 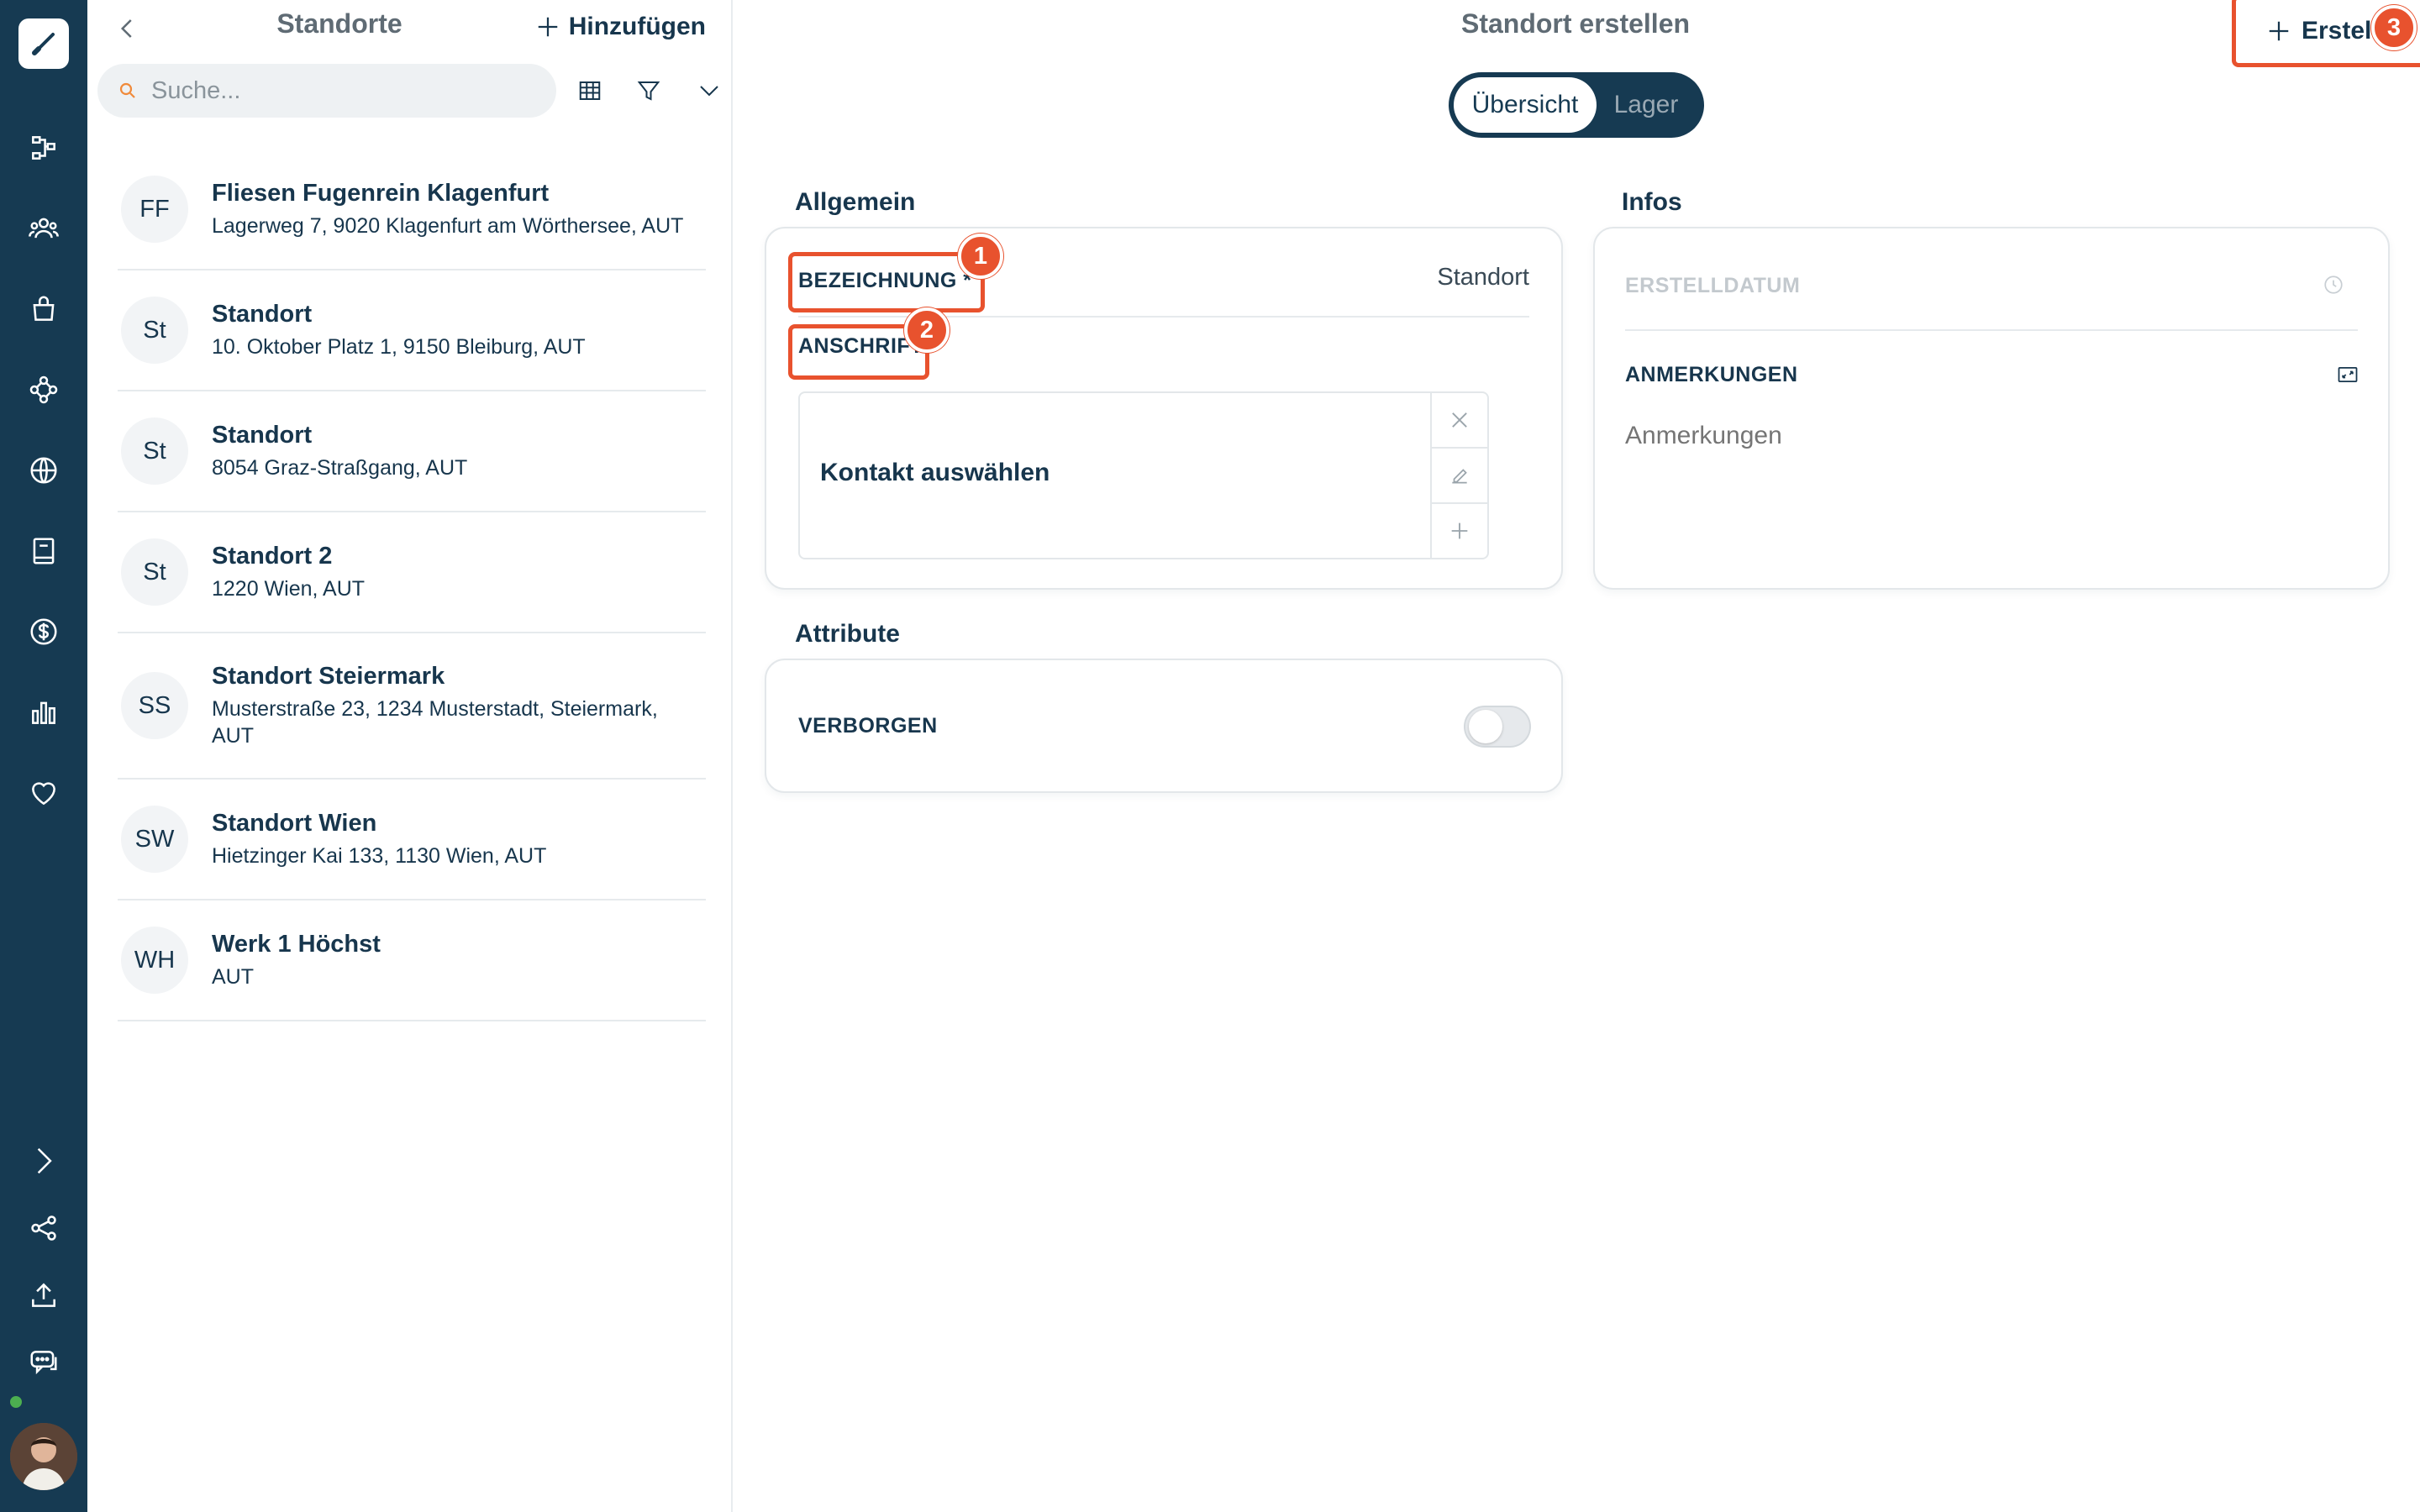 What do you see at coordinates (43, 1362) in the screenshot?
I see `chat-icon` at bounding box center [43, 1362].